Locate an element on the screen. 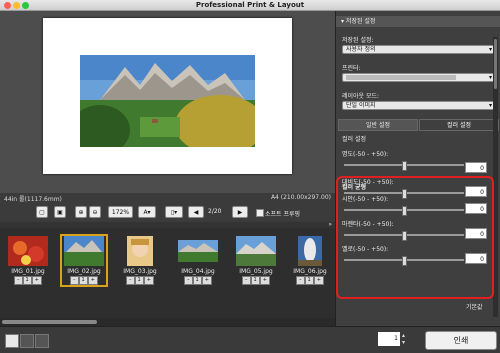 The image size is (500, 353). thumbnail-name: IMG_05.jpg is located at coordinates (256, 271).